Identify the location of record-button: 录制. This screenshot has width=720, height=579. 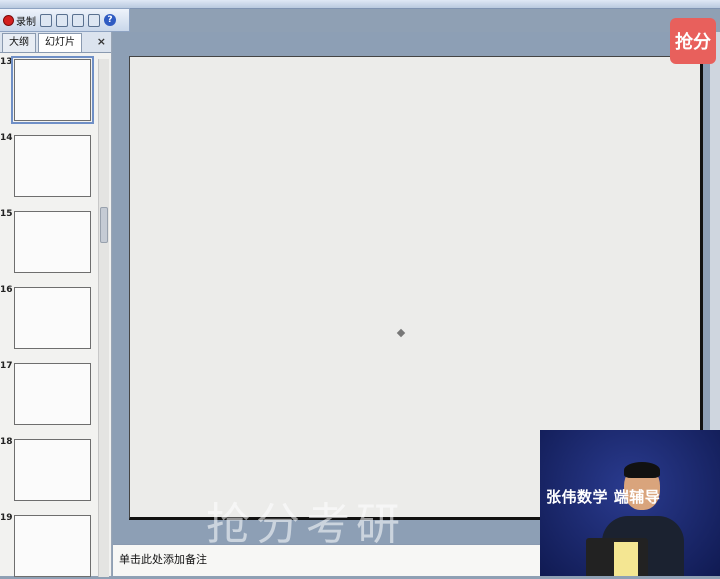
(19, 20).